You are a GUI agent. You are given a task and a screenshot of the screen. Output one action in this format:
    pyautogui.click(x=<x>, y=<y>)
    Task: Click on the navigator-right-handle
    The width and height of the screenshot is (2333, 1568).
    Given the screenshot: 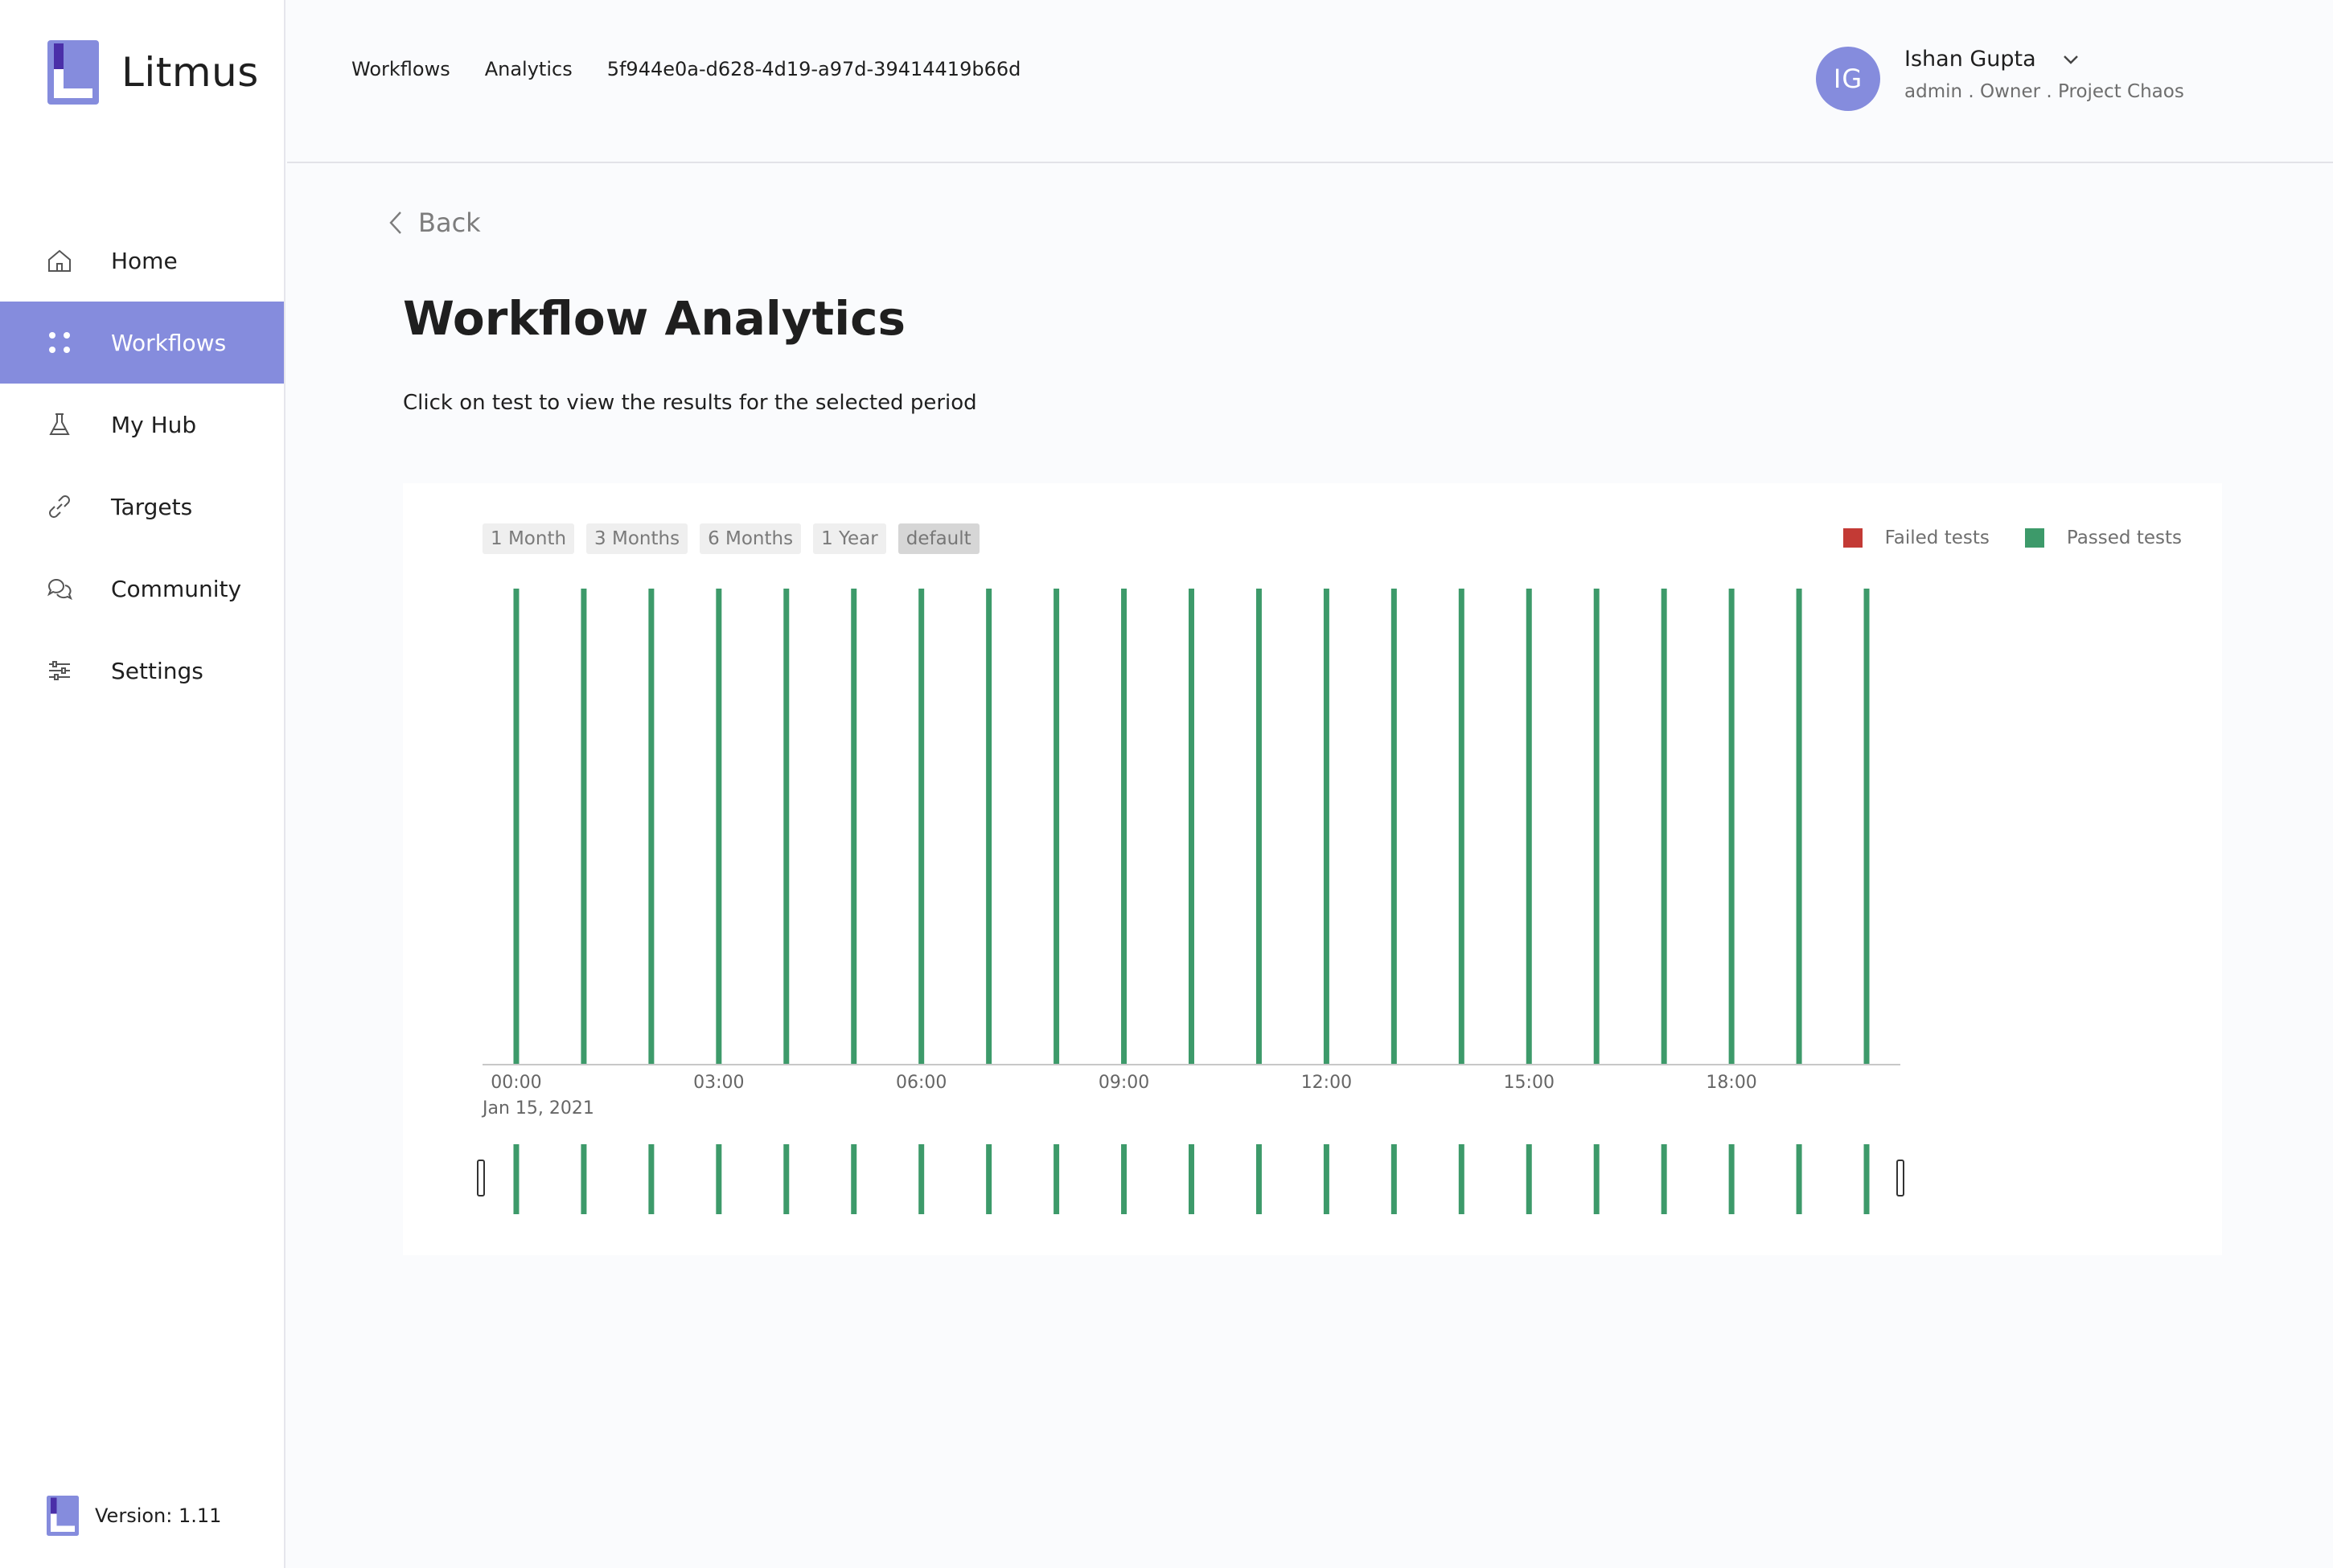 What is the action you would take?
    pyautogui.click(x=1900, y=1178)
    